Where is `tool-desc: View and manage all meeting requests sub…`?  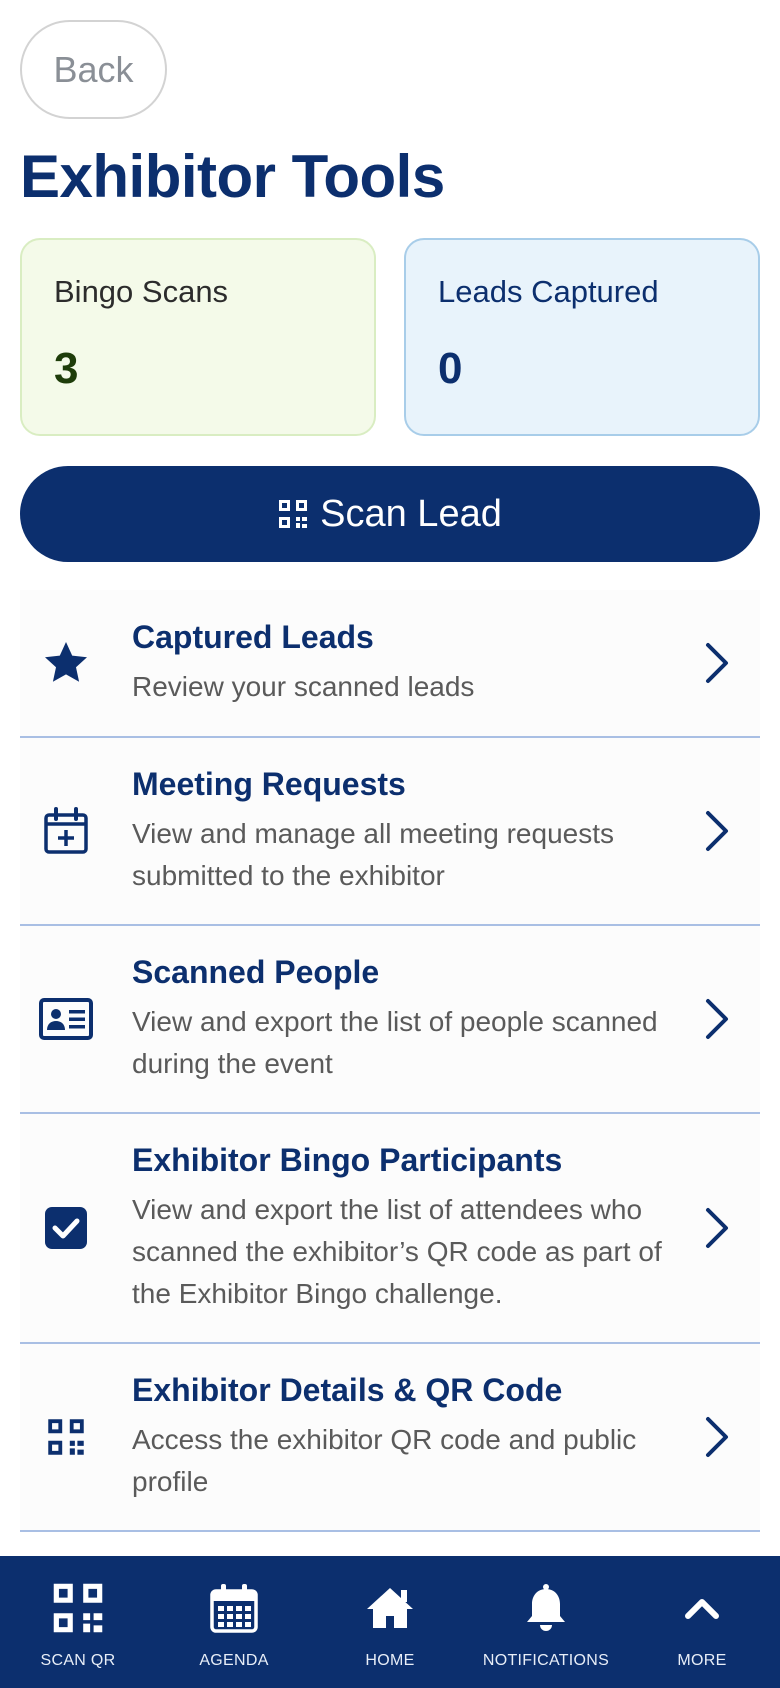 tool-desc: View and manage all meeting requests sub… is located at coordinates (373, 854).